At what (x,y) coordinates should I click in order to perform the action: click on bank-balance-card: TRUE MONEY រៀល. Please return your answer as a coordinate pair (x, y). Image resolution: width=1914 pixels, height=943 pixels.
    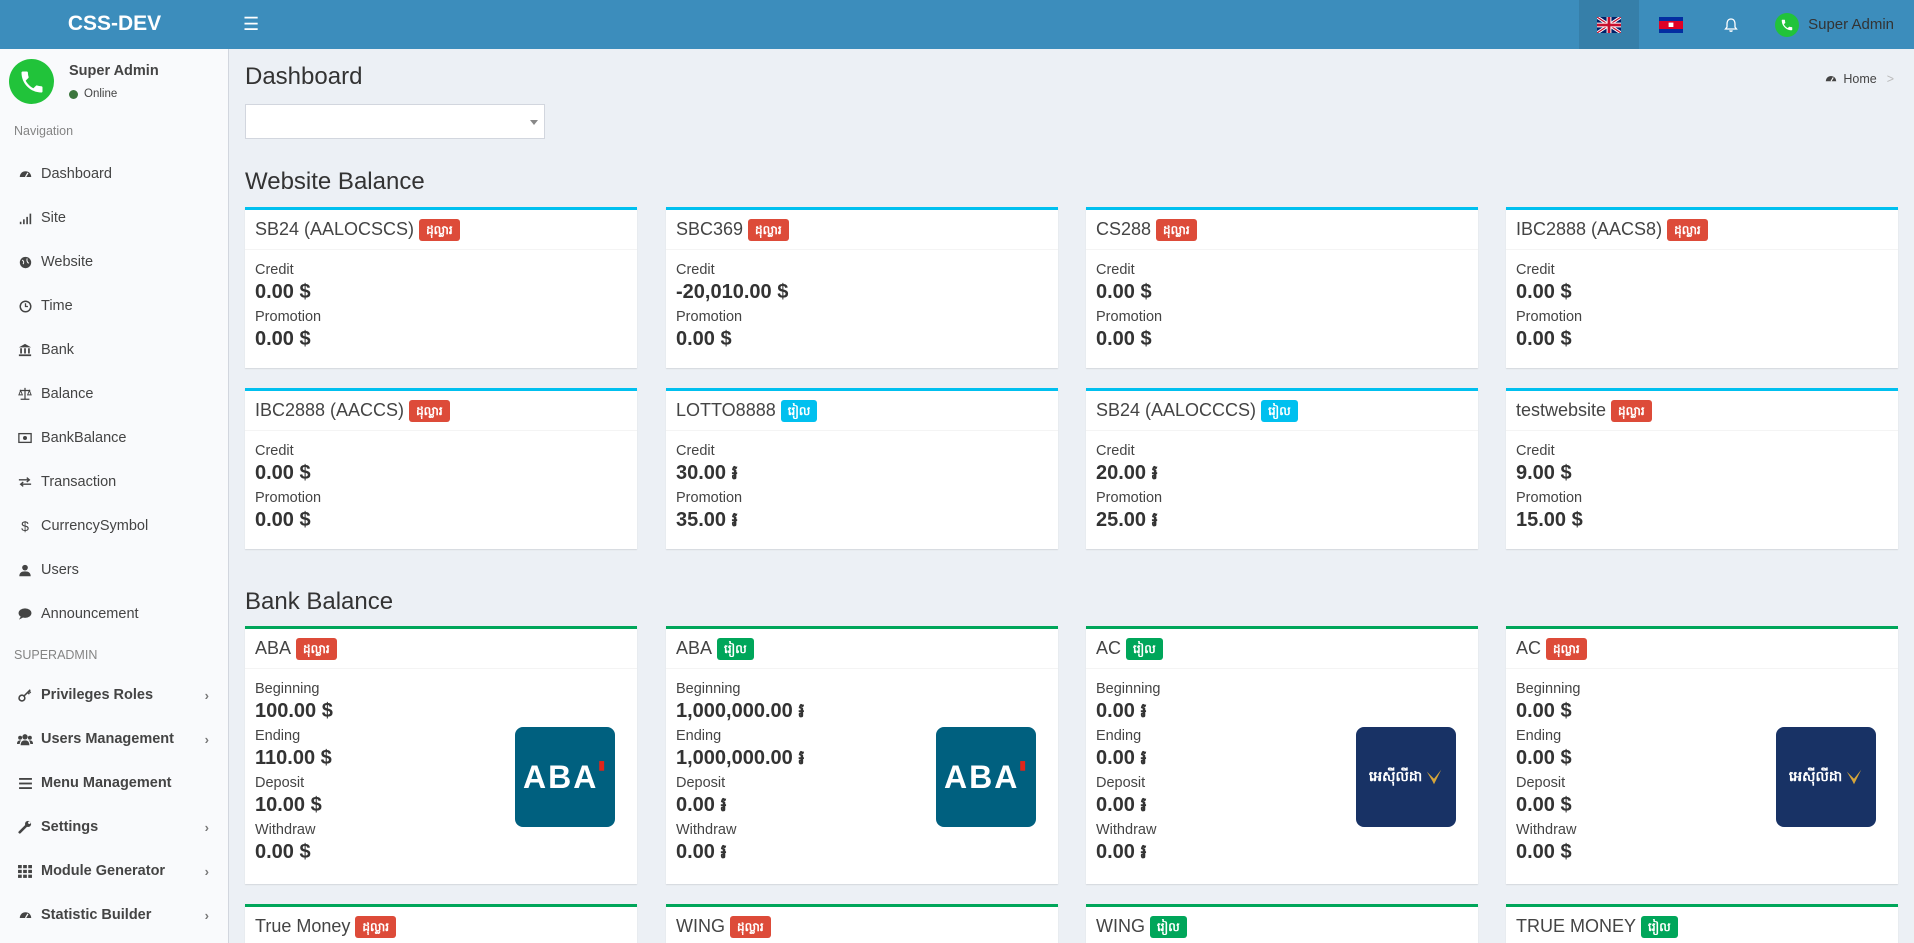
    Looking at the image, I should click on (1702, 923).